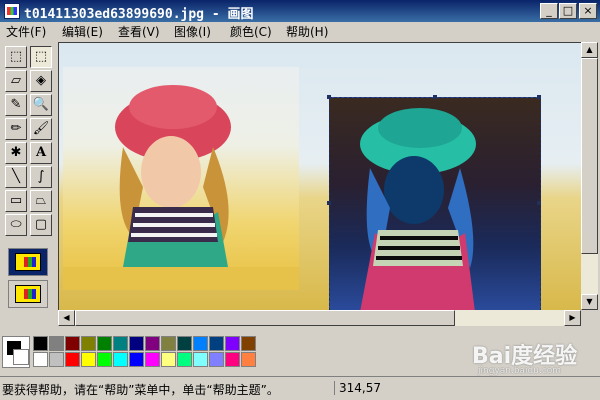  I want to click on menu-view: 查看(V), so click(139, 32).